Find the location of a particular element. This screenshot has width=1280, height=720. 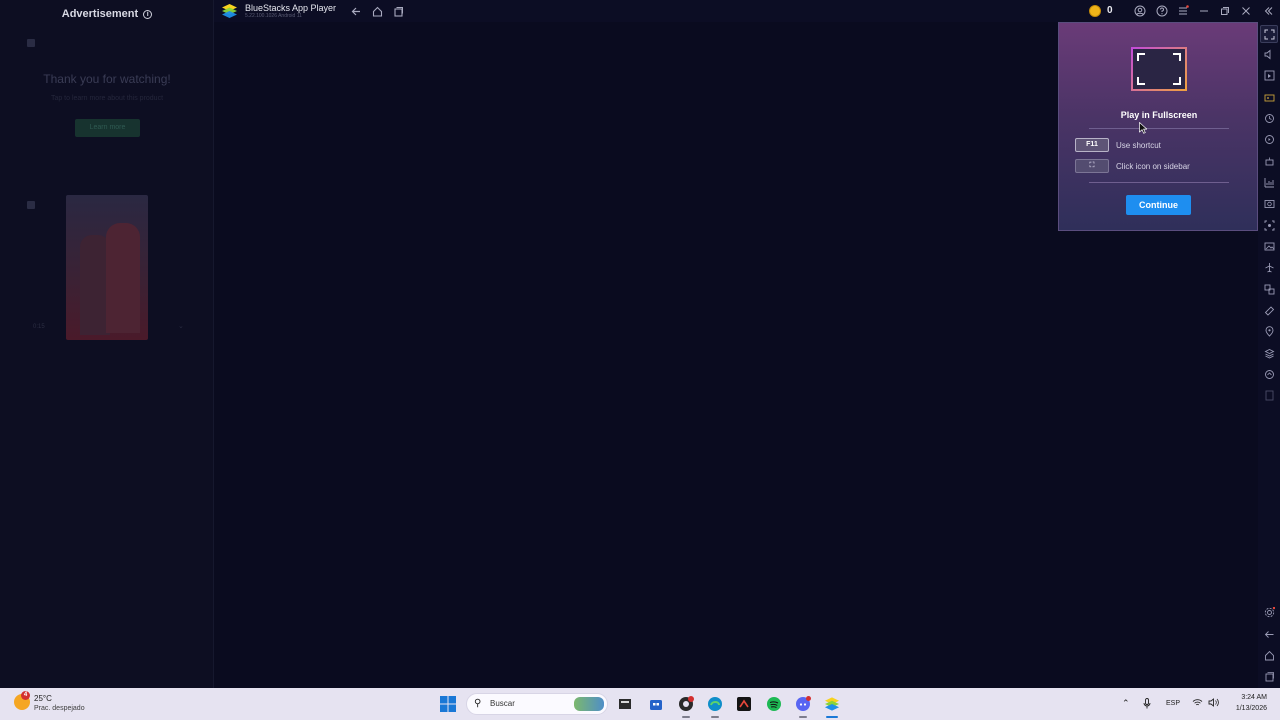

mouse-cursor-icon is located at coordinates (1143, 128).